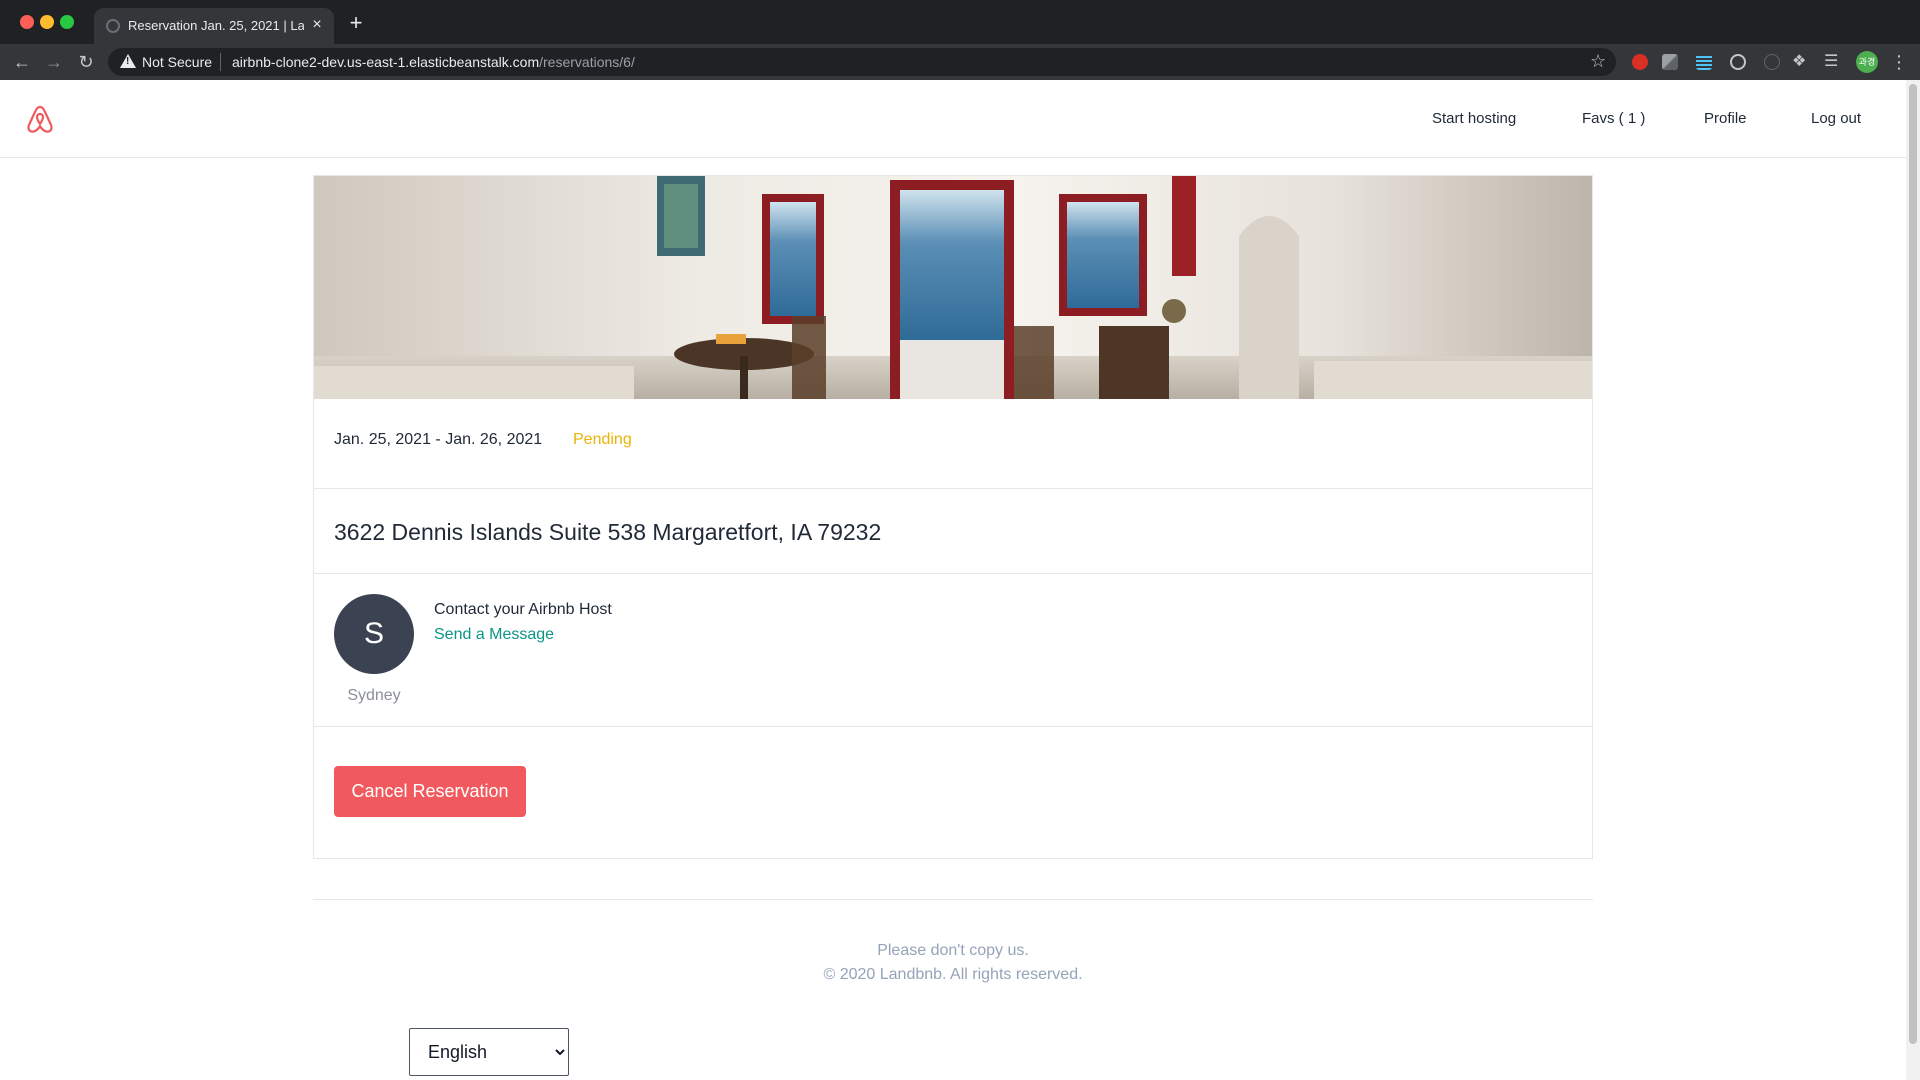  What do you see at coordinates (438, 439) in the screenshot?
I see `reservation-dates: Jan. 25, 2021 - Jan. 26, 2021` at bounding box center [438, 439].